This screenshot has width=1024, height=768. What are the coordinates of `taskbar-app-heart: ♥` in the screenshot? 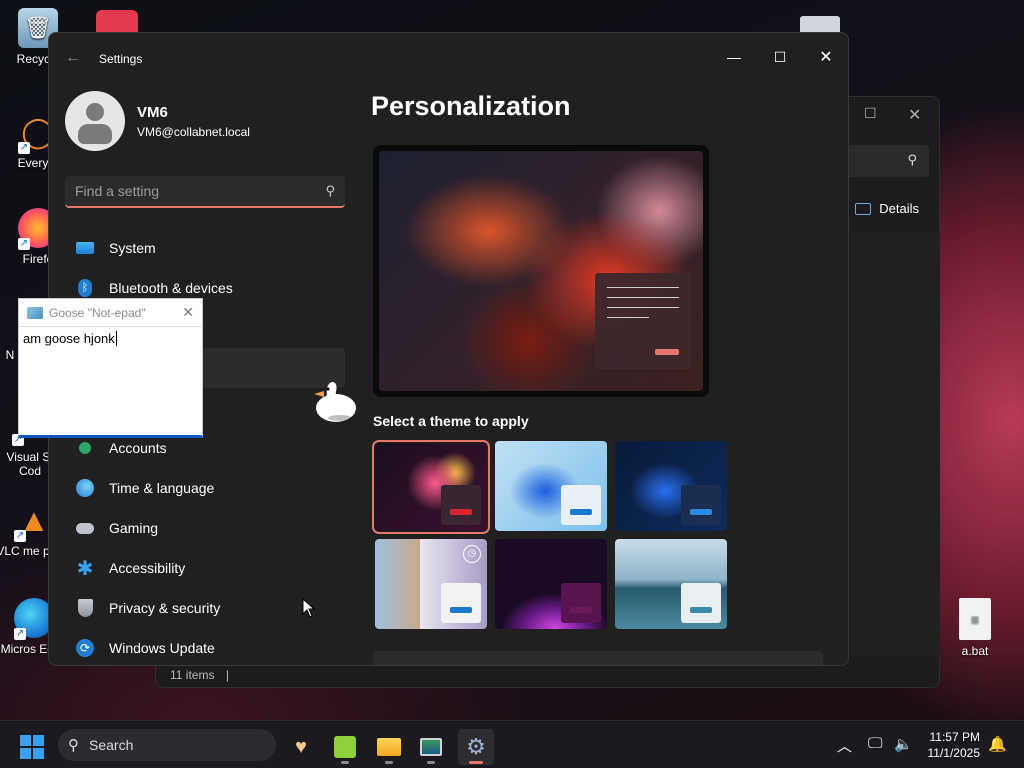 It's located at (301, 747).